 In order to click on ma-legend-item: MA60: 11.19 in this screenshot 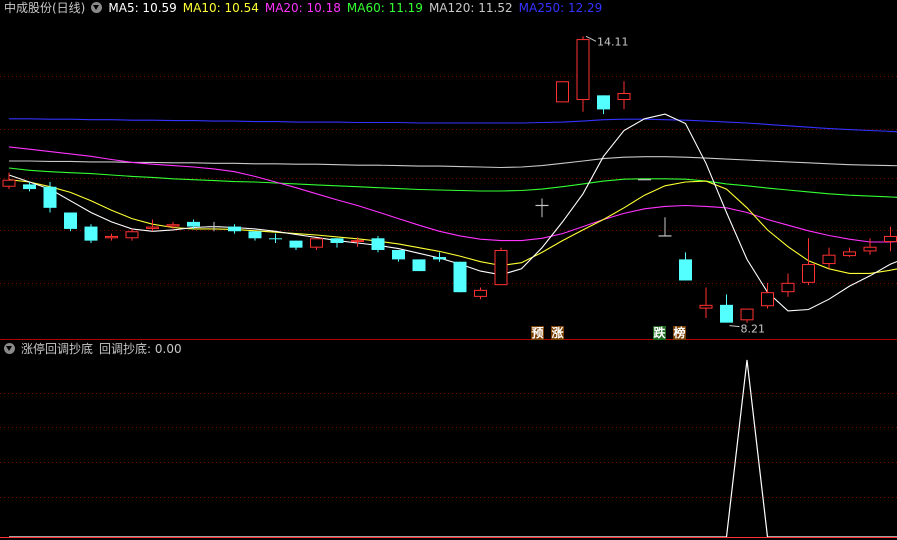, I will do `click(384, 8)`.